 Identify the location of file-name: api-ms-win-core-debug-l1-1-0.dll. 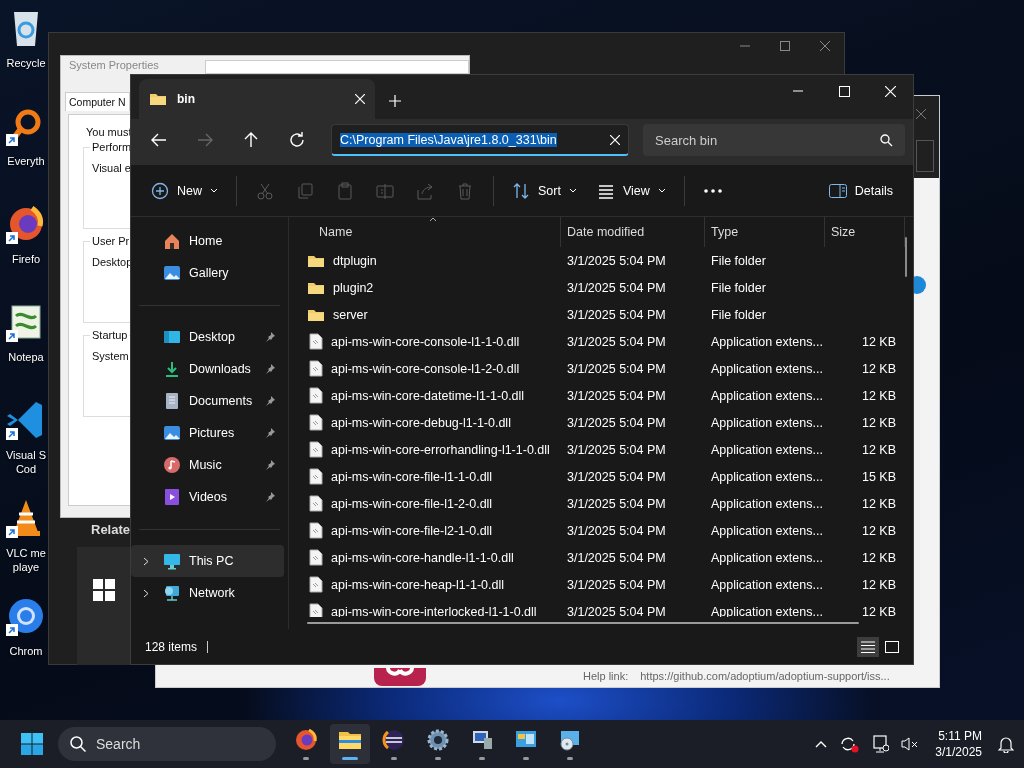
(421, 422).